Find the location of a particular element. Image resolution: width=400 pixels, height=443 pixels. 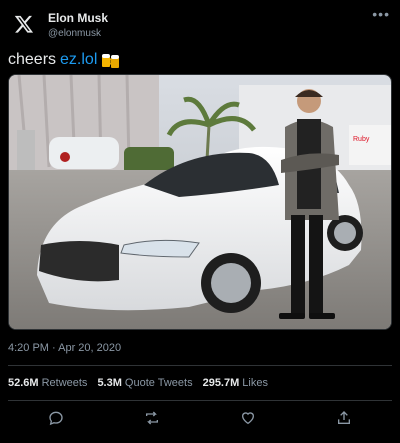

tweet-link: ez.lol is located at coordinates (78, 60).